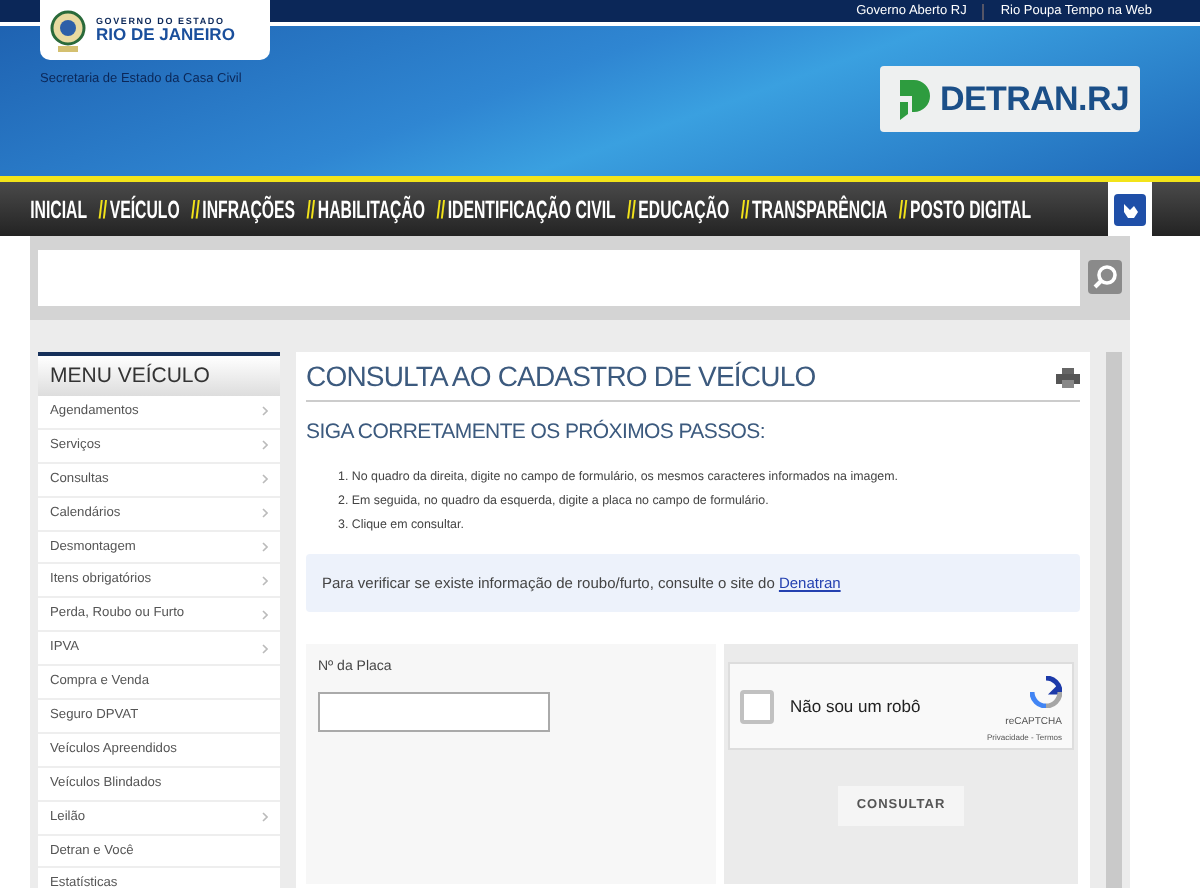  Describe the element at coordinates (1068, 378) in the screenshot. I see `print-icon` at that location.